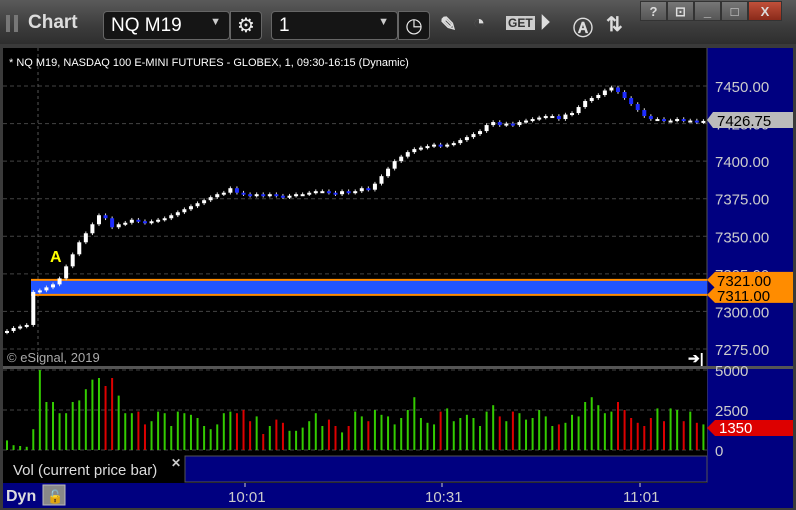  I want to click on time-tick-label: 10:01, so click(247, 497).